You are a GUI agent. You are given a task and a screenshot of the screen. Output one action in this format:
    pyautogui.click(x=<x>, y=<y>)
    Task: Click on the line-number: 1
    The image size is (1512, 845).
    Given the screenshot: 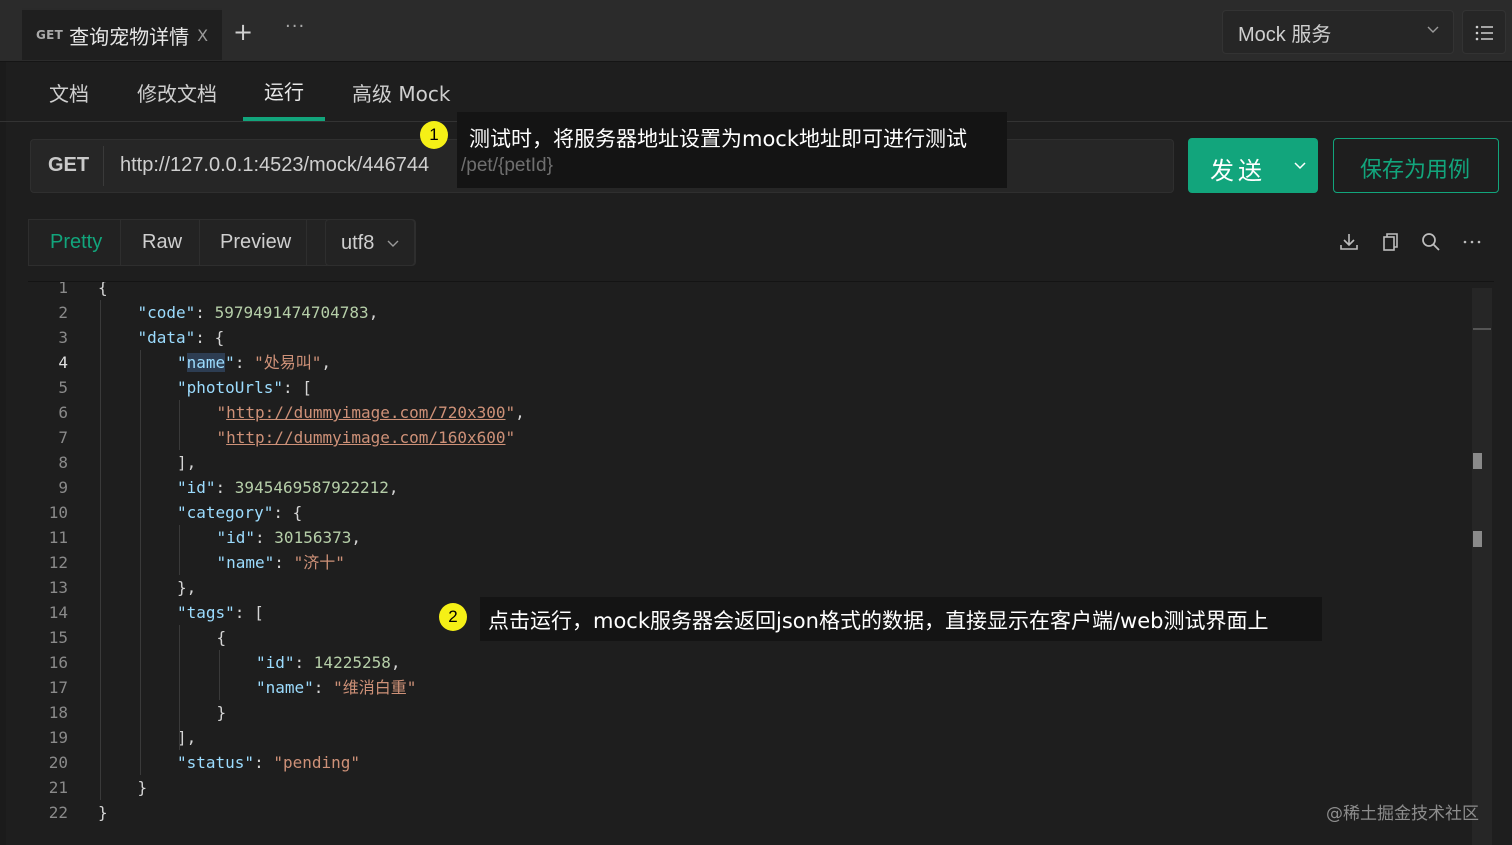 What is the action you would take?
    pyautogui.click(x=63, y=289)
    